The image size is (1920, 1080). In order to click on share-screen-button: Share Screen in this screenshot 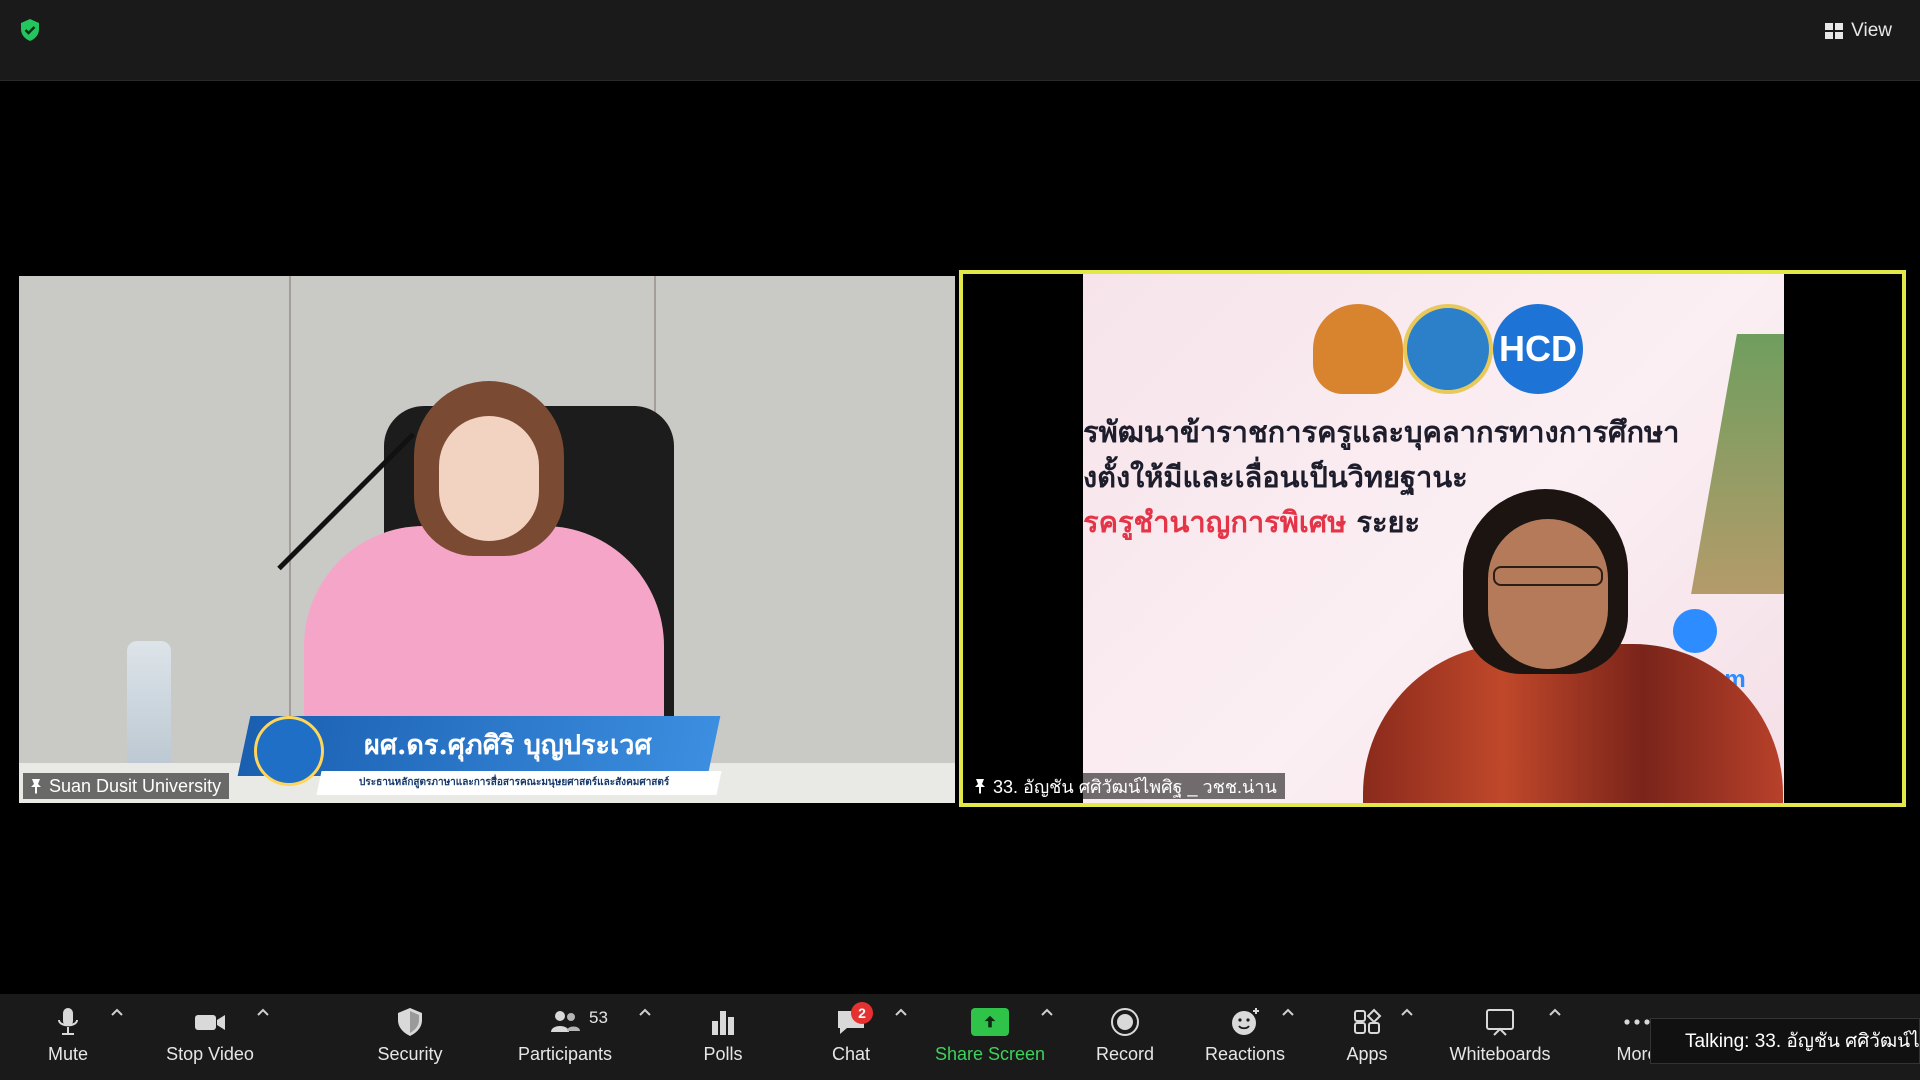, I will do `click(990, 1038)`.